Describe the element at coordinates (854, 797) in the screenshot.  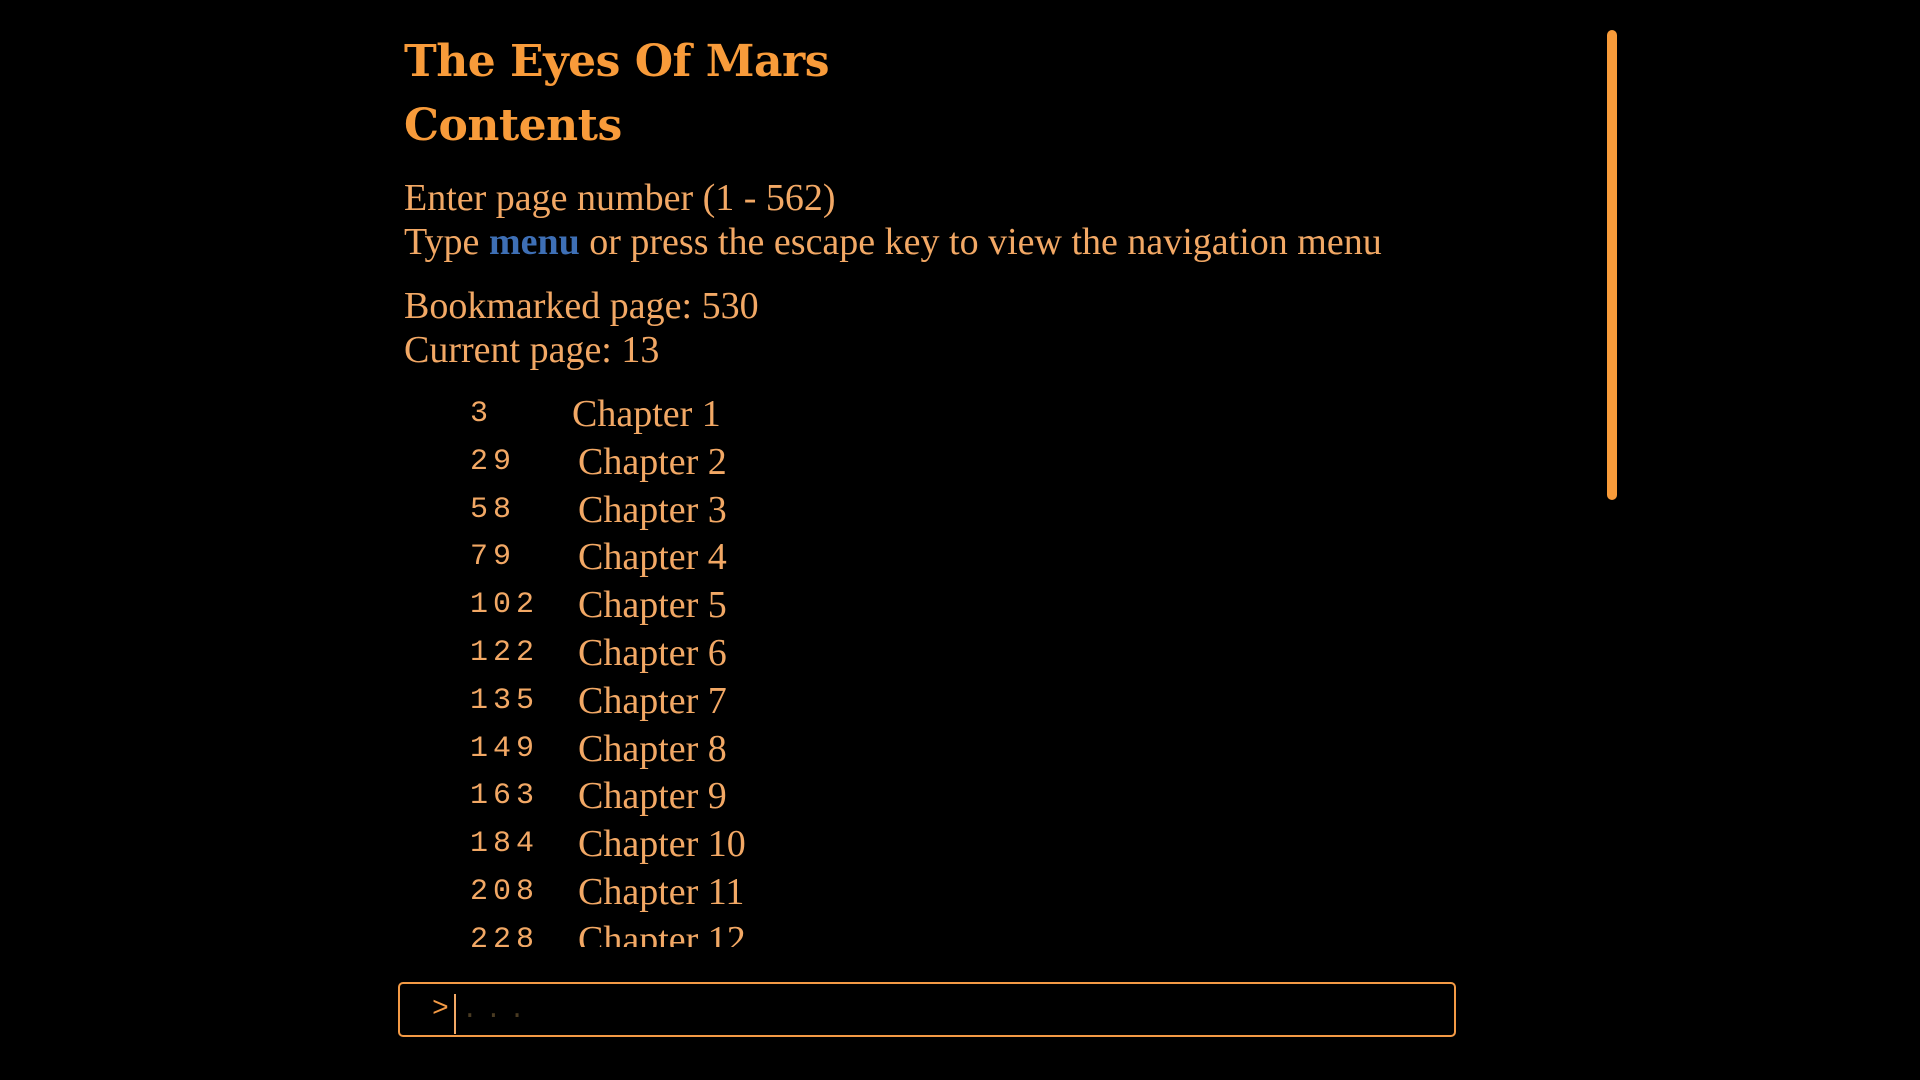
I see `toc-entry: 163 Chapter 9` at that location.